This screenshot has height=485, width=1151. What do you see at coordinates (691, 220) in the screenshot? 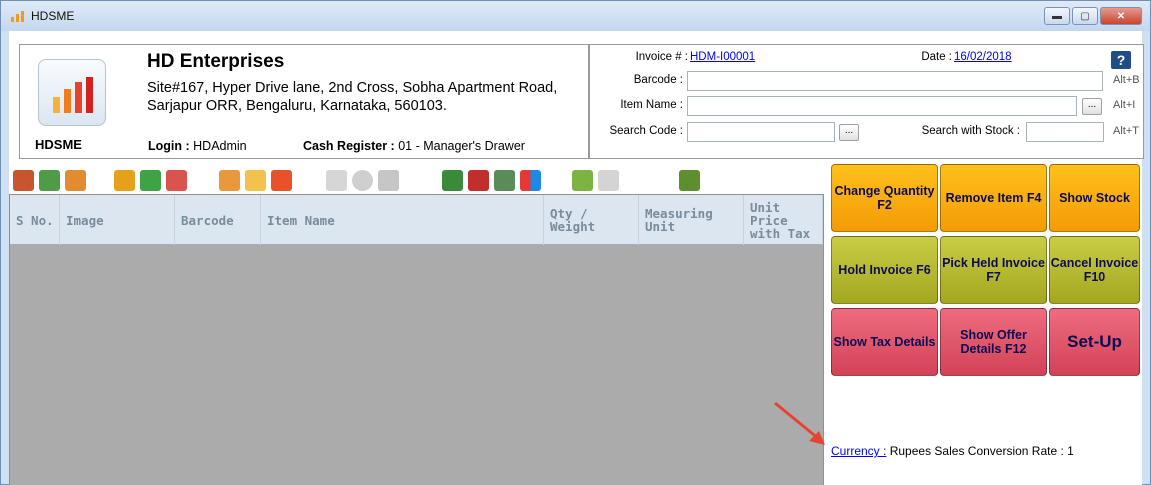
I see `col-measuring-unit: Measuring Unit` at bounding box center [691, 220].